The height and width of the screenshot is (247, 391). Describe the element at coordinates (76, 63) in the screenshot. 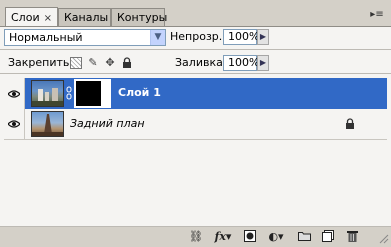

I see `lock-transparency-icon` at that location.